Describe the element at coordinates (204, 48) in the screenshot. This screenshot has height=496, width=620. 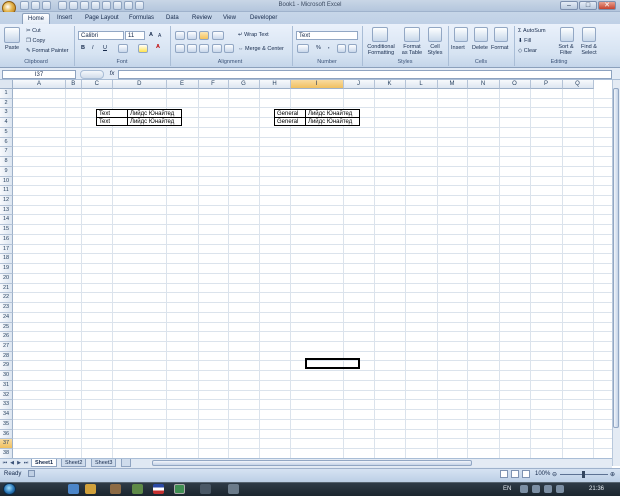
I see `align-right-icon` at that location.